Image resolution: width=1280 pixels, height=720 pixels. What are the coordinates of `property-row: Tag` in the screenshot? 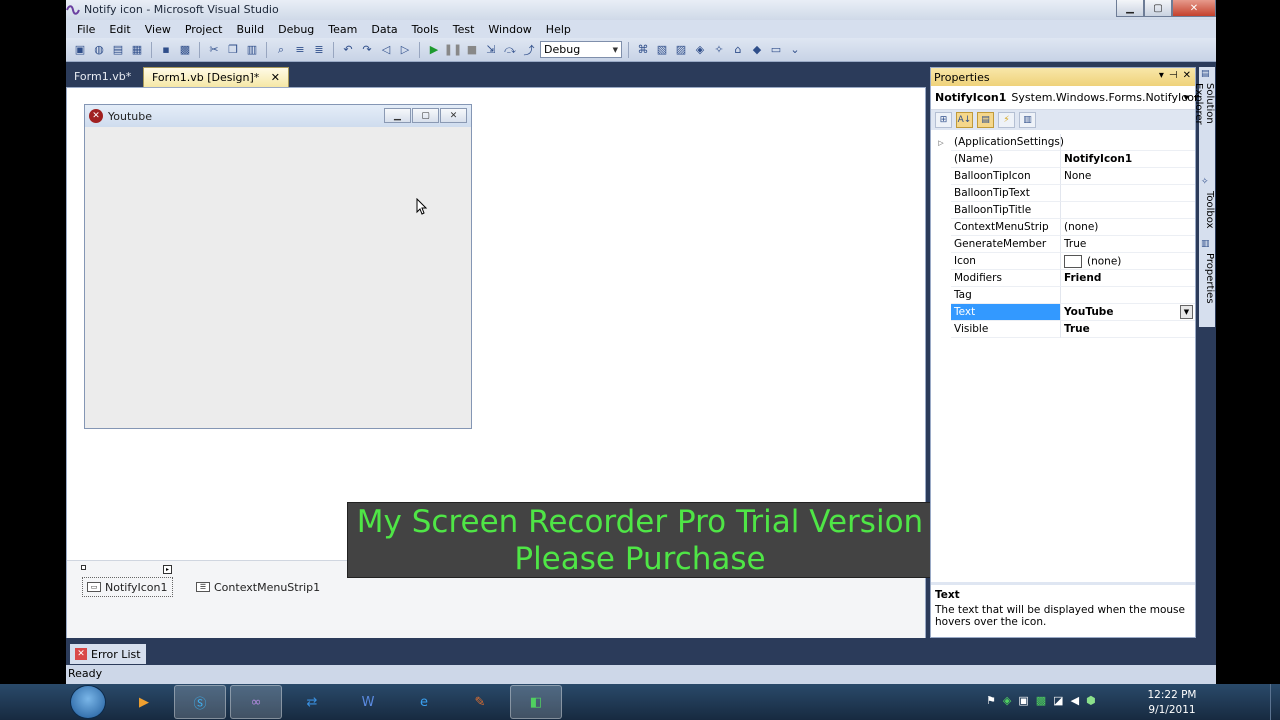 It's located at (1063, 295).